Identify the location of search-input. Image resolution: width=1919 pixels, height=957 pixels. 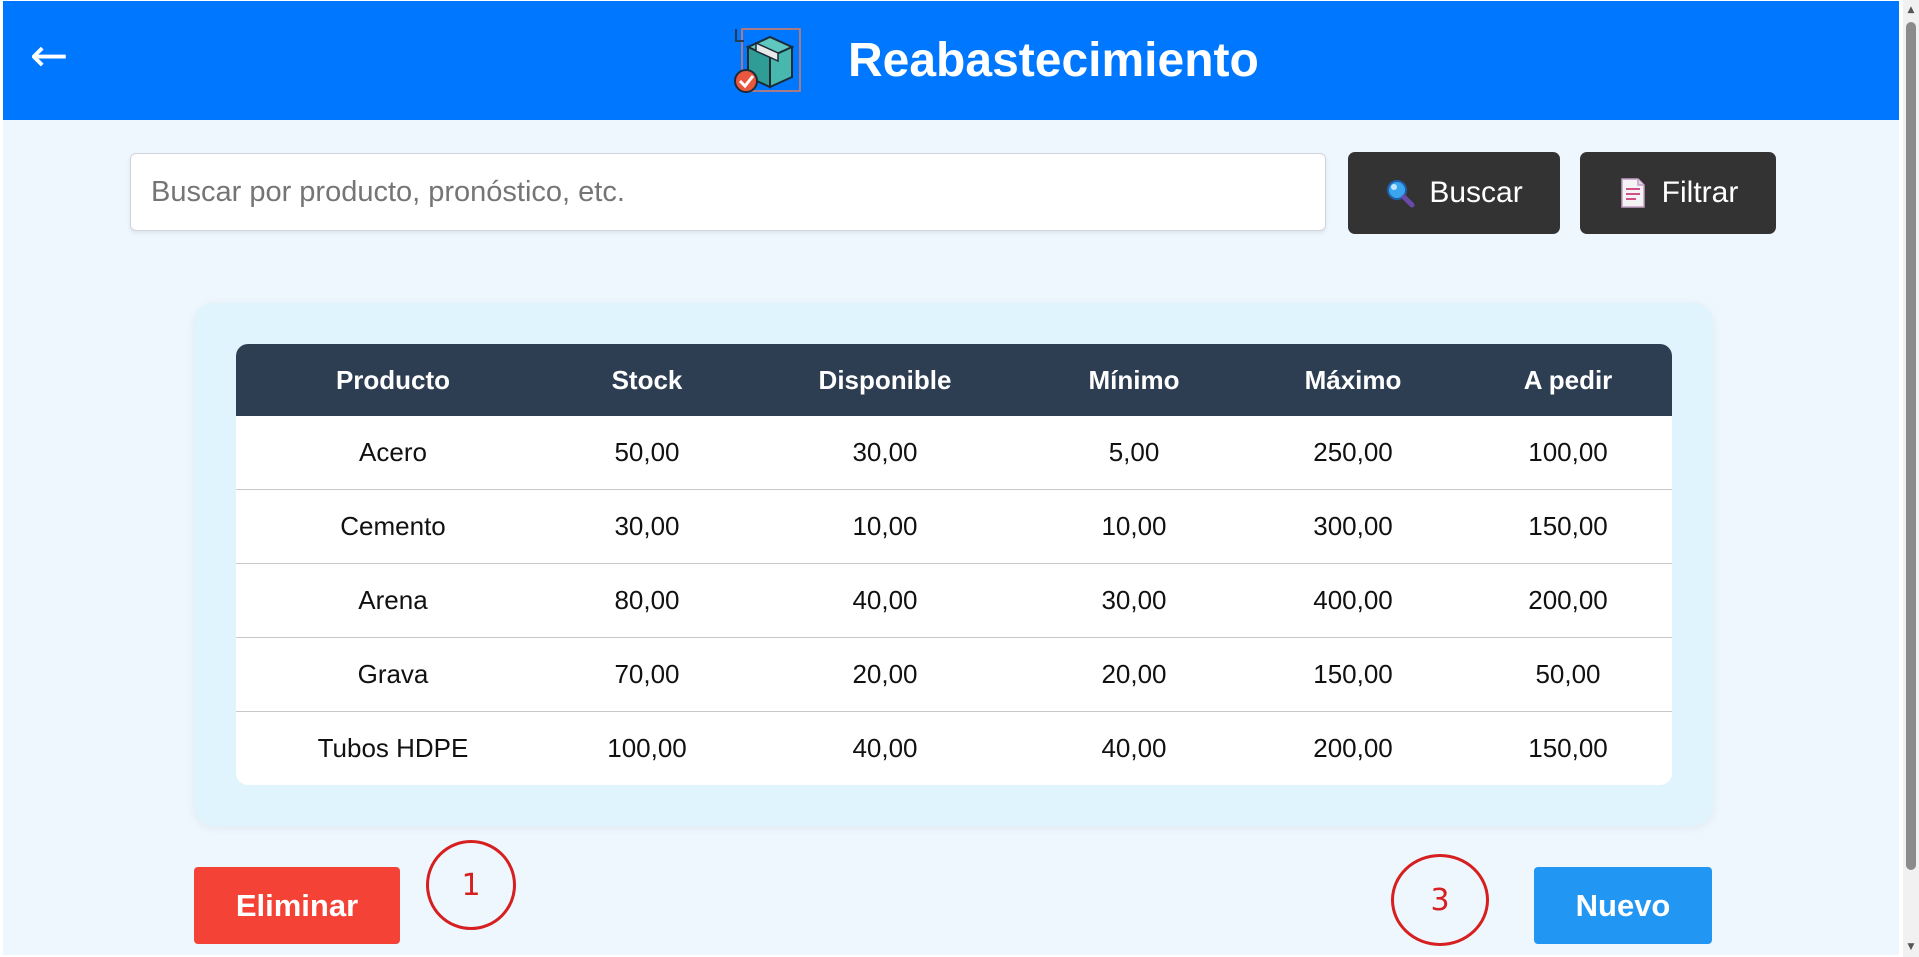
(728, 192).